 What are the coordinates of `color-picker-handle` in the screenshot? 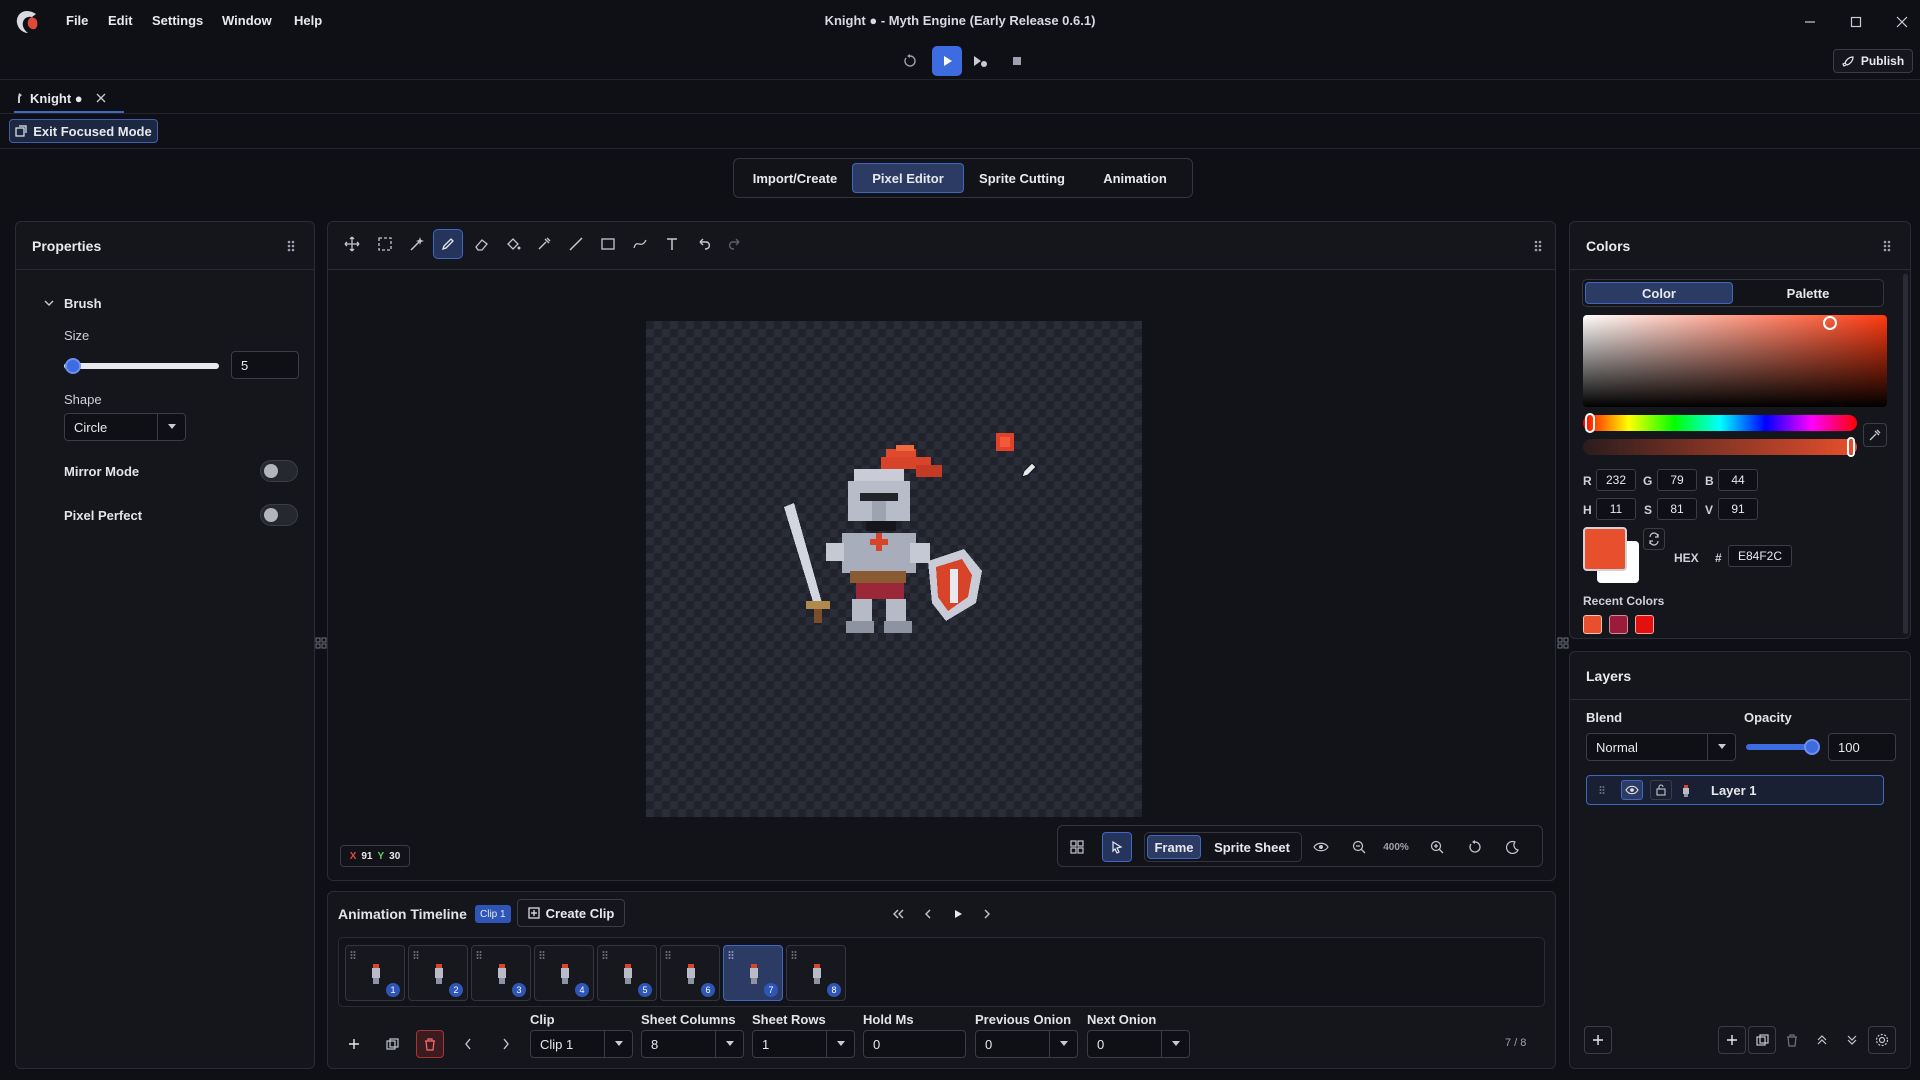 It's located at (1830, 323).